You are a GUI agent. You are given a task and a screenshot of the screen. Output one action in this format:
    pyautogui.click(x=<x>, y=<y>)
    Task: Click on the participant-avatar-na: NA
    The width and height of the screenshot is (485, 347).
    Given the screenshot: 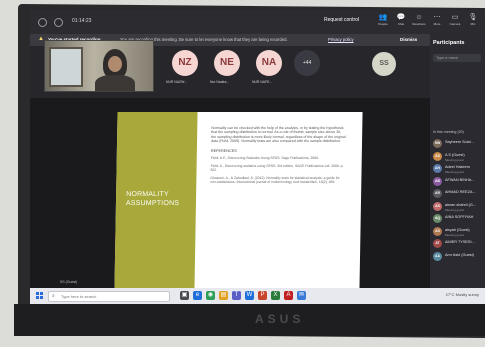 What is the action you would take?
    pyautogui.click(x=269, y=63)
    